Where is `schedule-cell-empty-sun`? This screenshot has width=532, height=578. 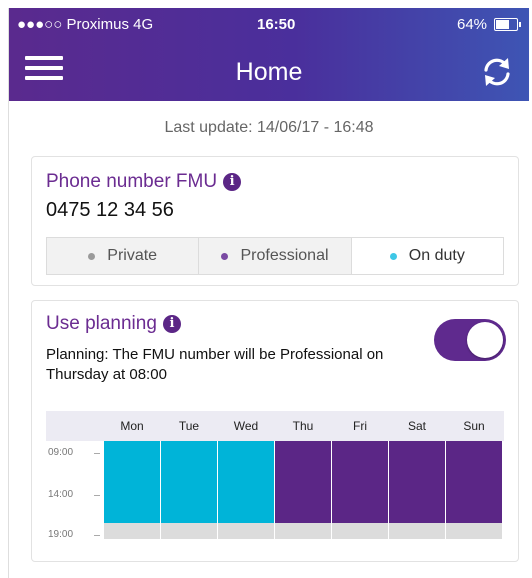
schedule-cell-empty-sun is located at coordinates (474, 531).